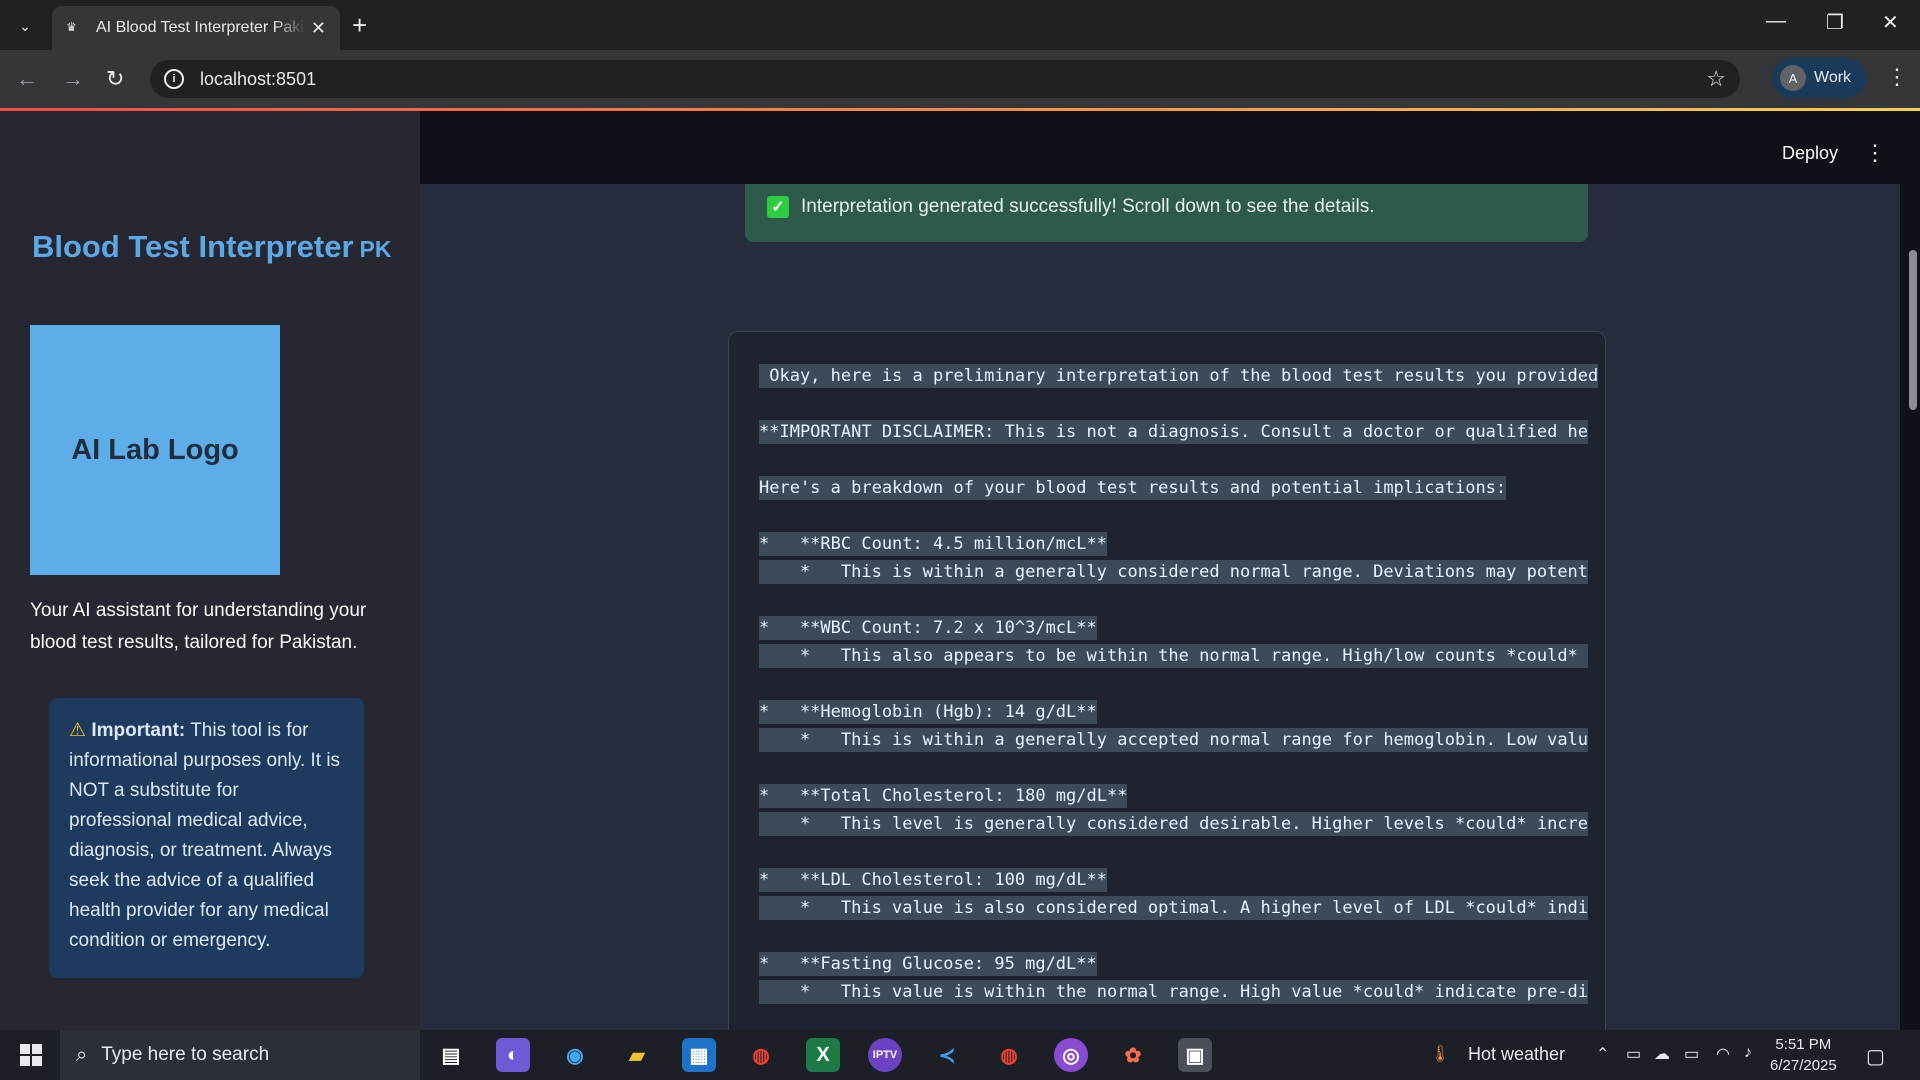 This screenshot has height=1080, width=1920. I want to click on scrollbar-thumb, so click(1913, 330).